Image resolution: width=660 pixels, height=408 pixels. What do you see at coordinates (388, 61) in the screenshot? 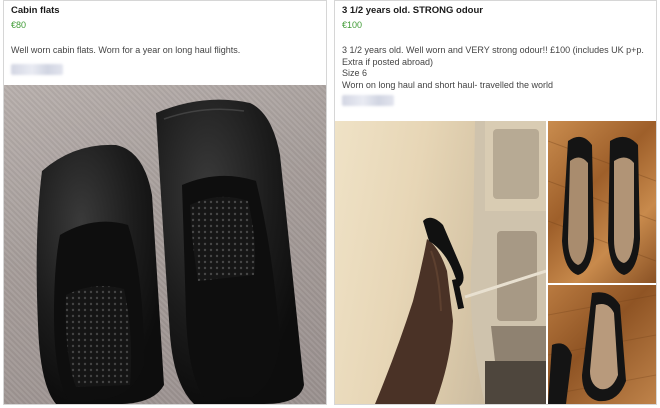
I see `description-line-2: Extra if posted abroad)` at bounding box center [388, 61].